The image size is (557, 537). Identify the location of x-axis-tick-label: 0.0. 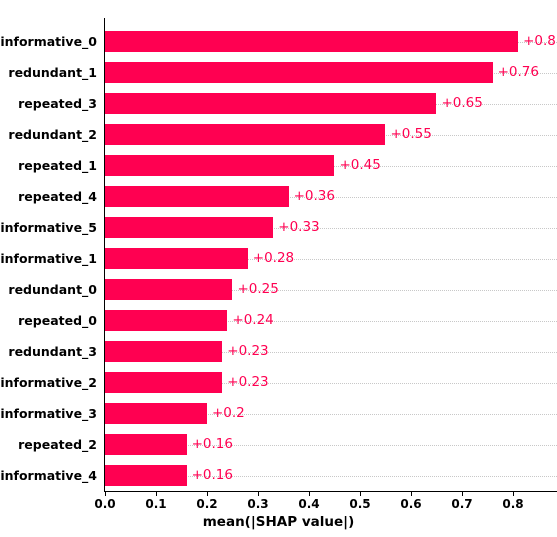
(105, 504).